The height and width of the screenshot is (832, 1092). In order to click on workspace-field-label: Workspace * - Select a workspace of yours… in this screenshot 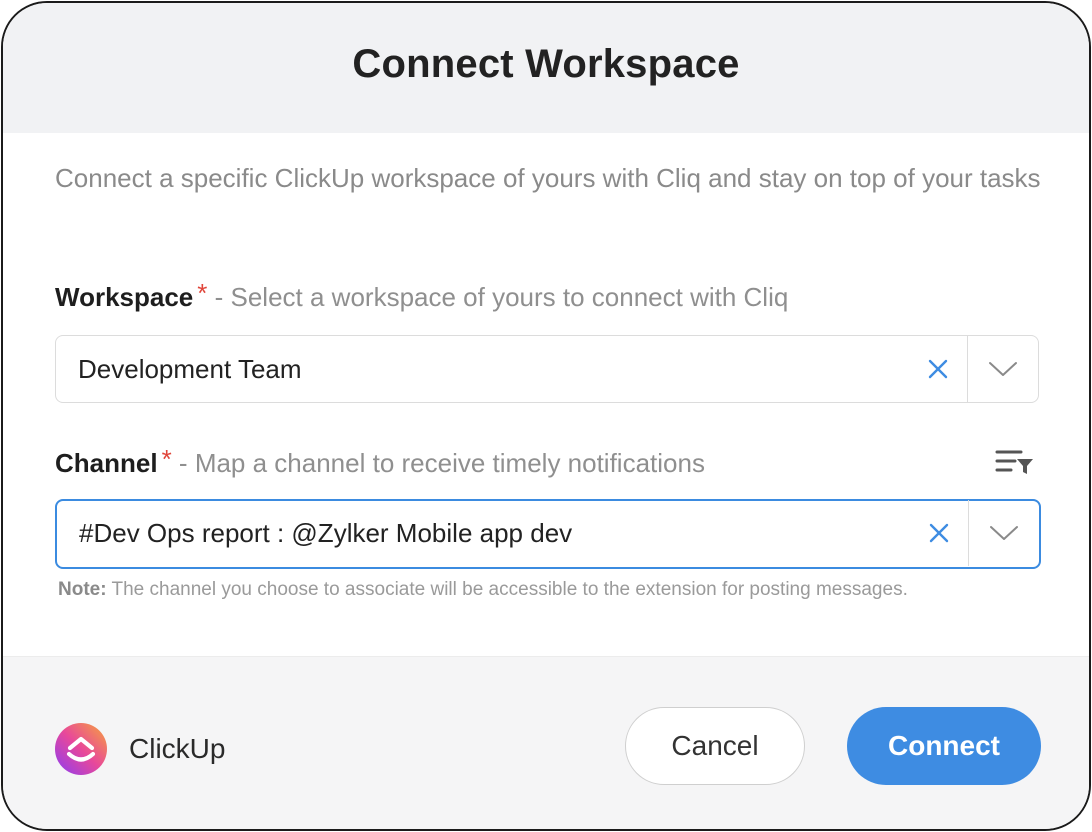, I will do `click(422, 295)`.